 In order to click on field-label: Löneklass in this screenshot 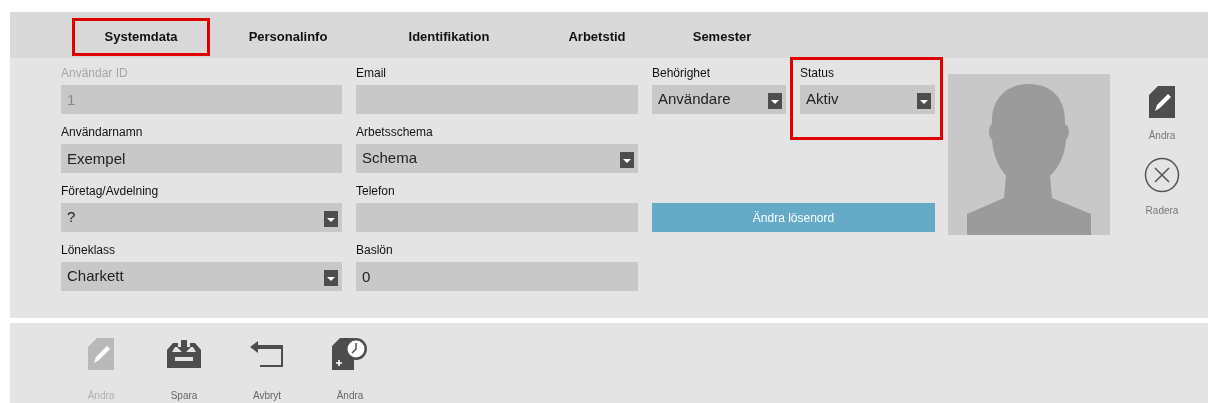, I will do `click(89, 251)`.